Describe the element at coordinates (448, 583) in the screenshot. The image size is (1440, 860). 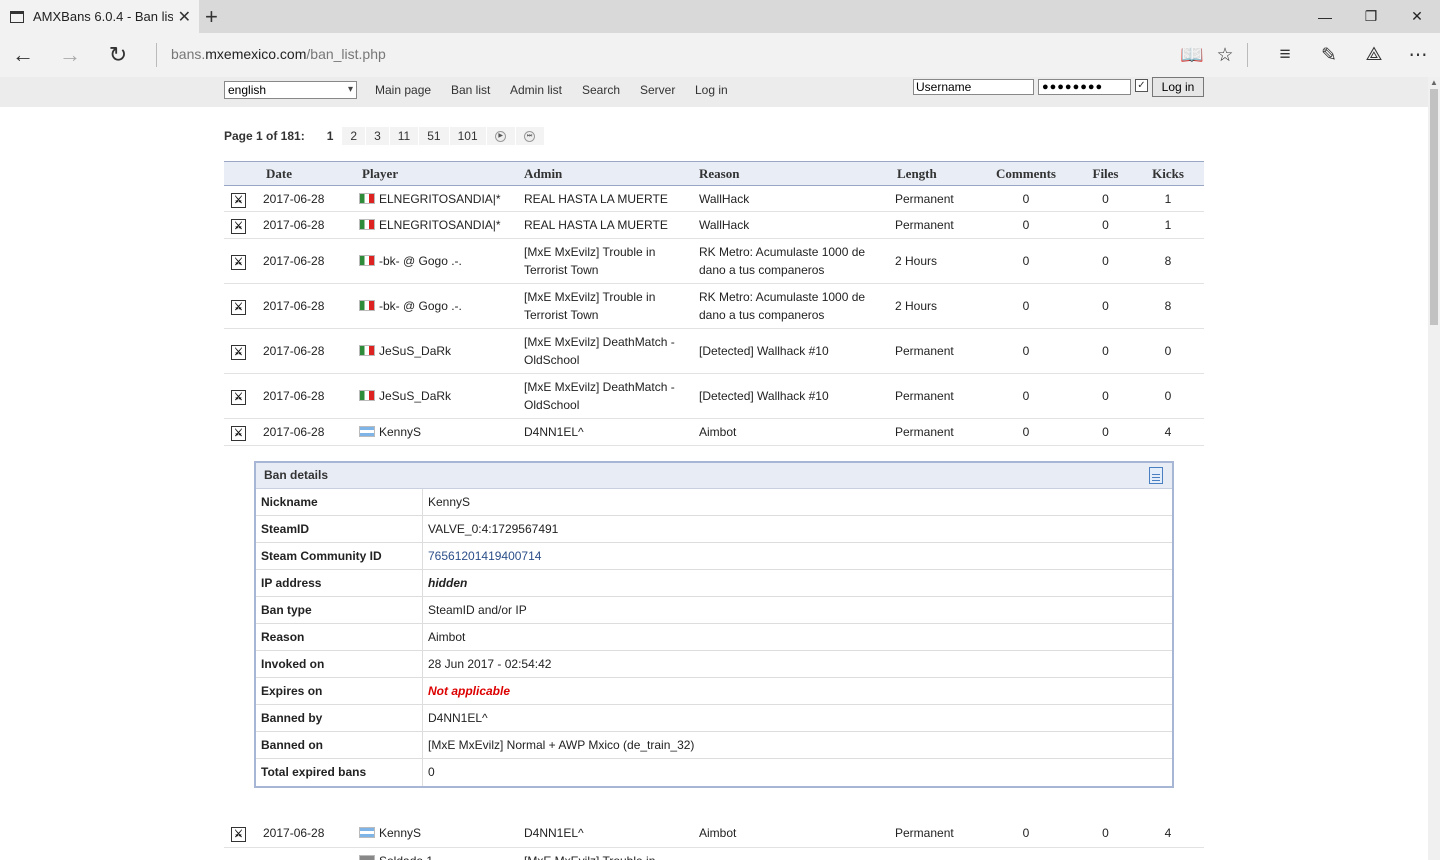
I see `detail-value: hidden` at that location.